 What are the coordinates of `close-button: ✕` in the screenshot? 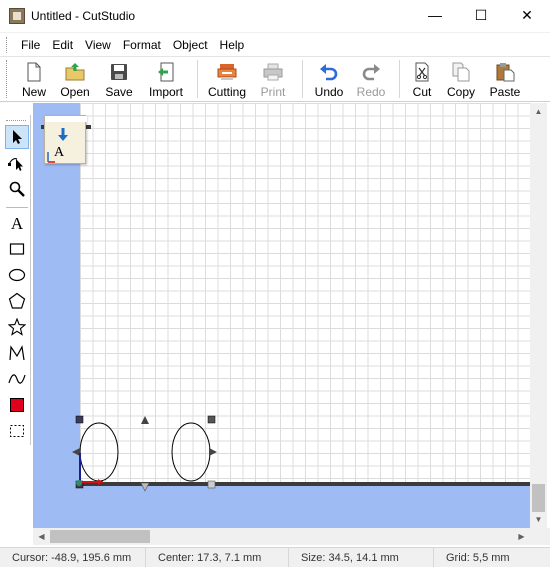 It's located at (527, 15).